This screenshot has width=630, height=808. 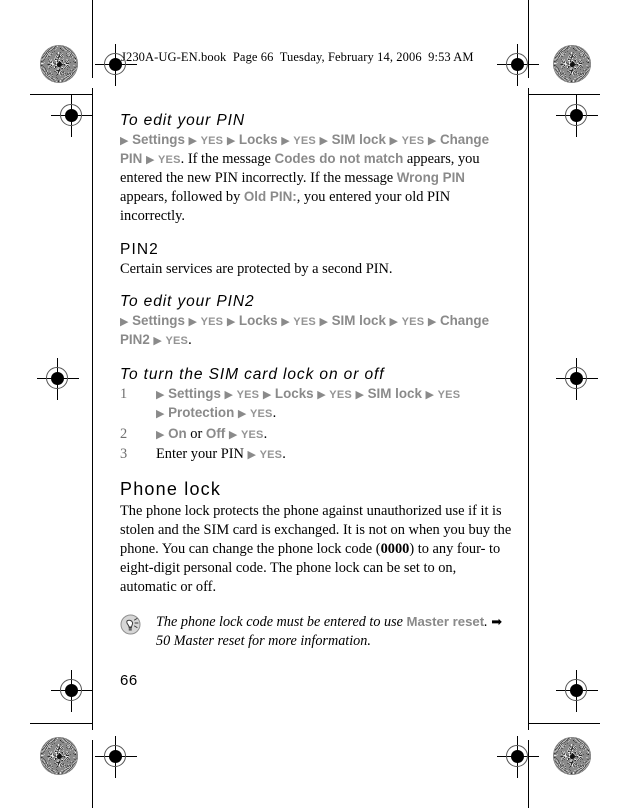 I want to click on registration-cross-top-left, so click(x=72, y=116).